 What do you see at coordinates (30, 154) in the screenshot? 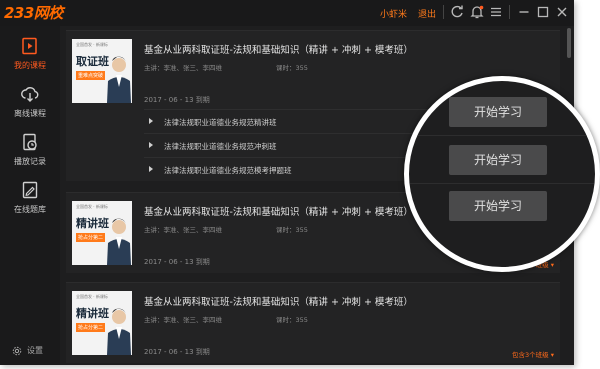
I see `sidebar-item-play-history: 播放记录` at bounding box center [30, 154].